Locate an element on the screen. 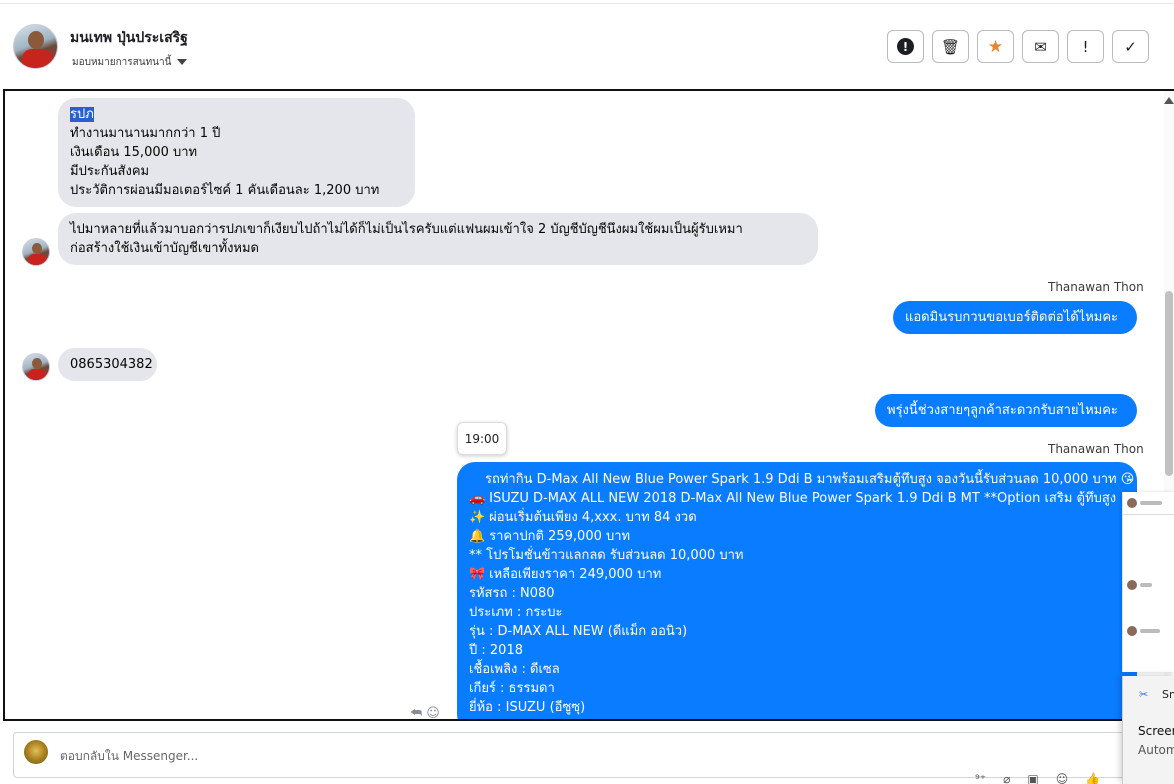 This screenshot has width=1174, height=784. message-line: ยี่ห้อ : ISUZU (อีซูซุ) is located at coordinates (527, 707).